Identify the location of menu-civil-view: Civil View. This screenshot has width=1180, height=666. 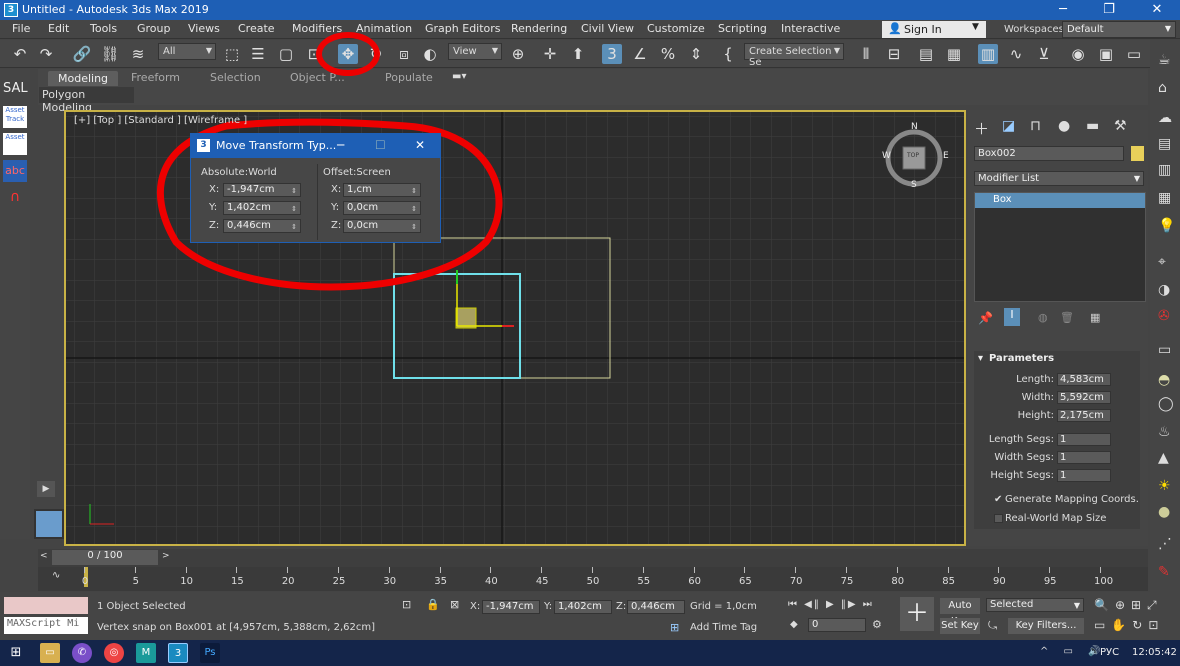
(607, 28).